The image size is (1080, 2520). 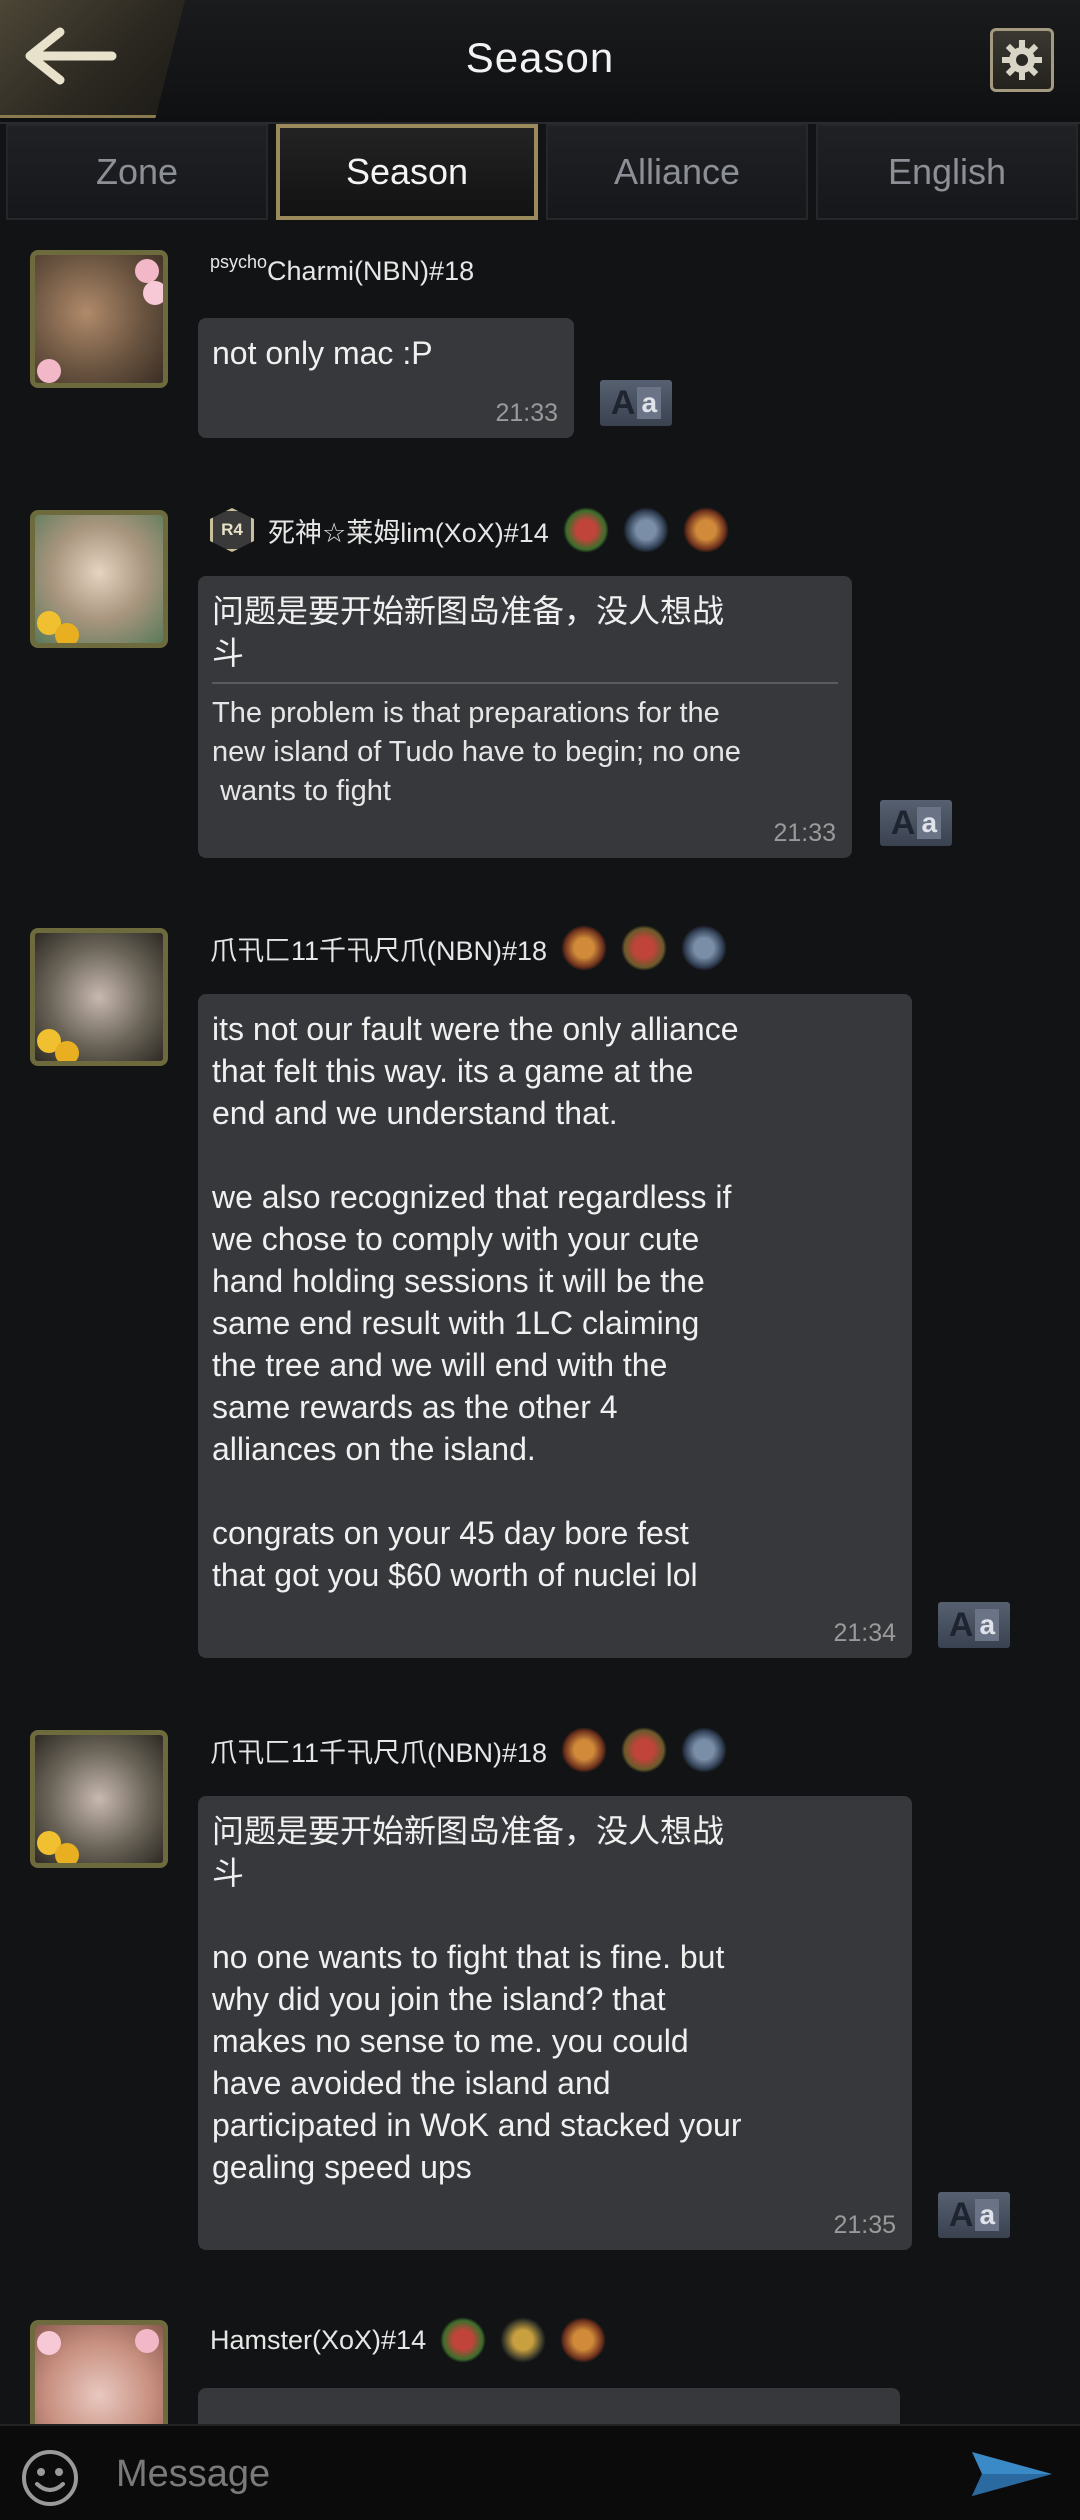 I want to click on settings-button, so click(x=1022, y=60).